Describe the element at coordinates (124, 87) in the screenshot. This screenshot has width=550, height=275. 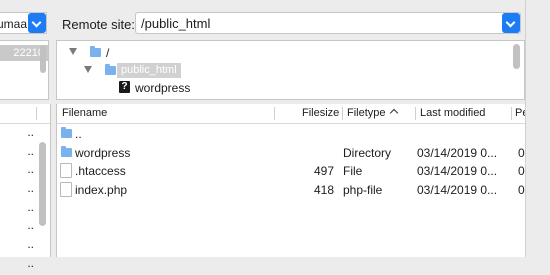
I see `unknown-question-icon: ?` at that location.